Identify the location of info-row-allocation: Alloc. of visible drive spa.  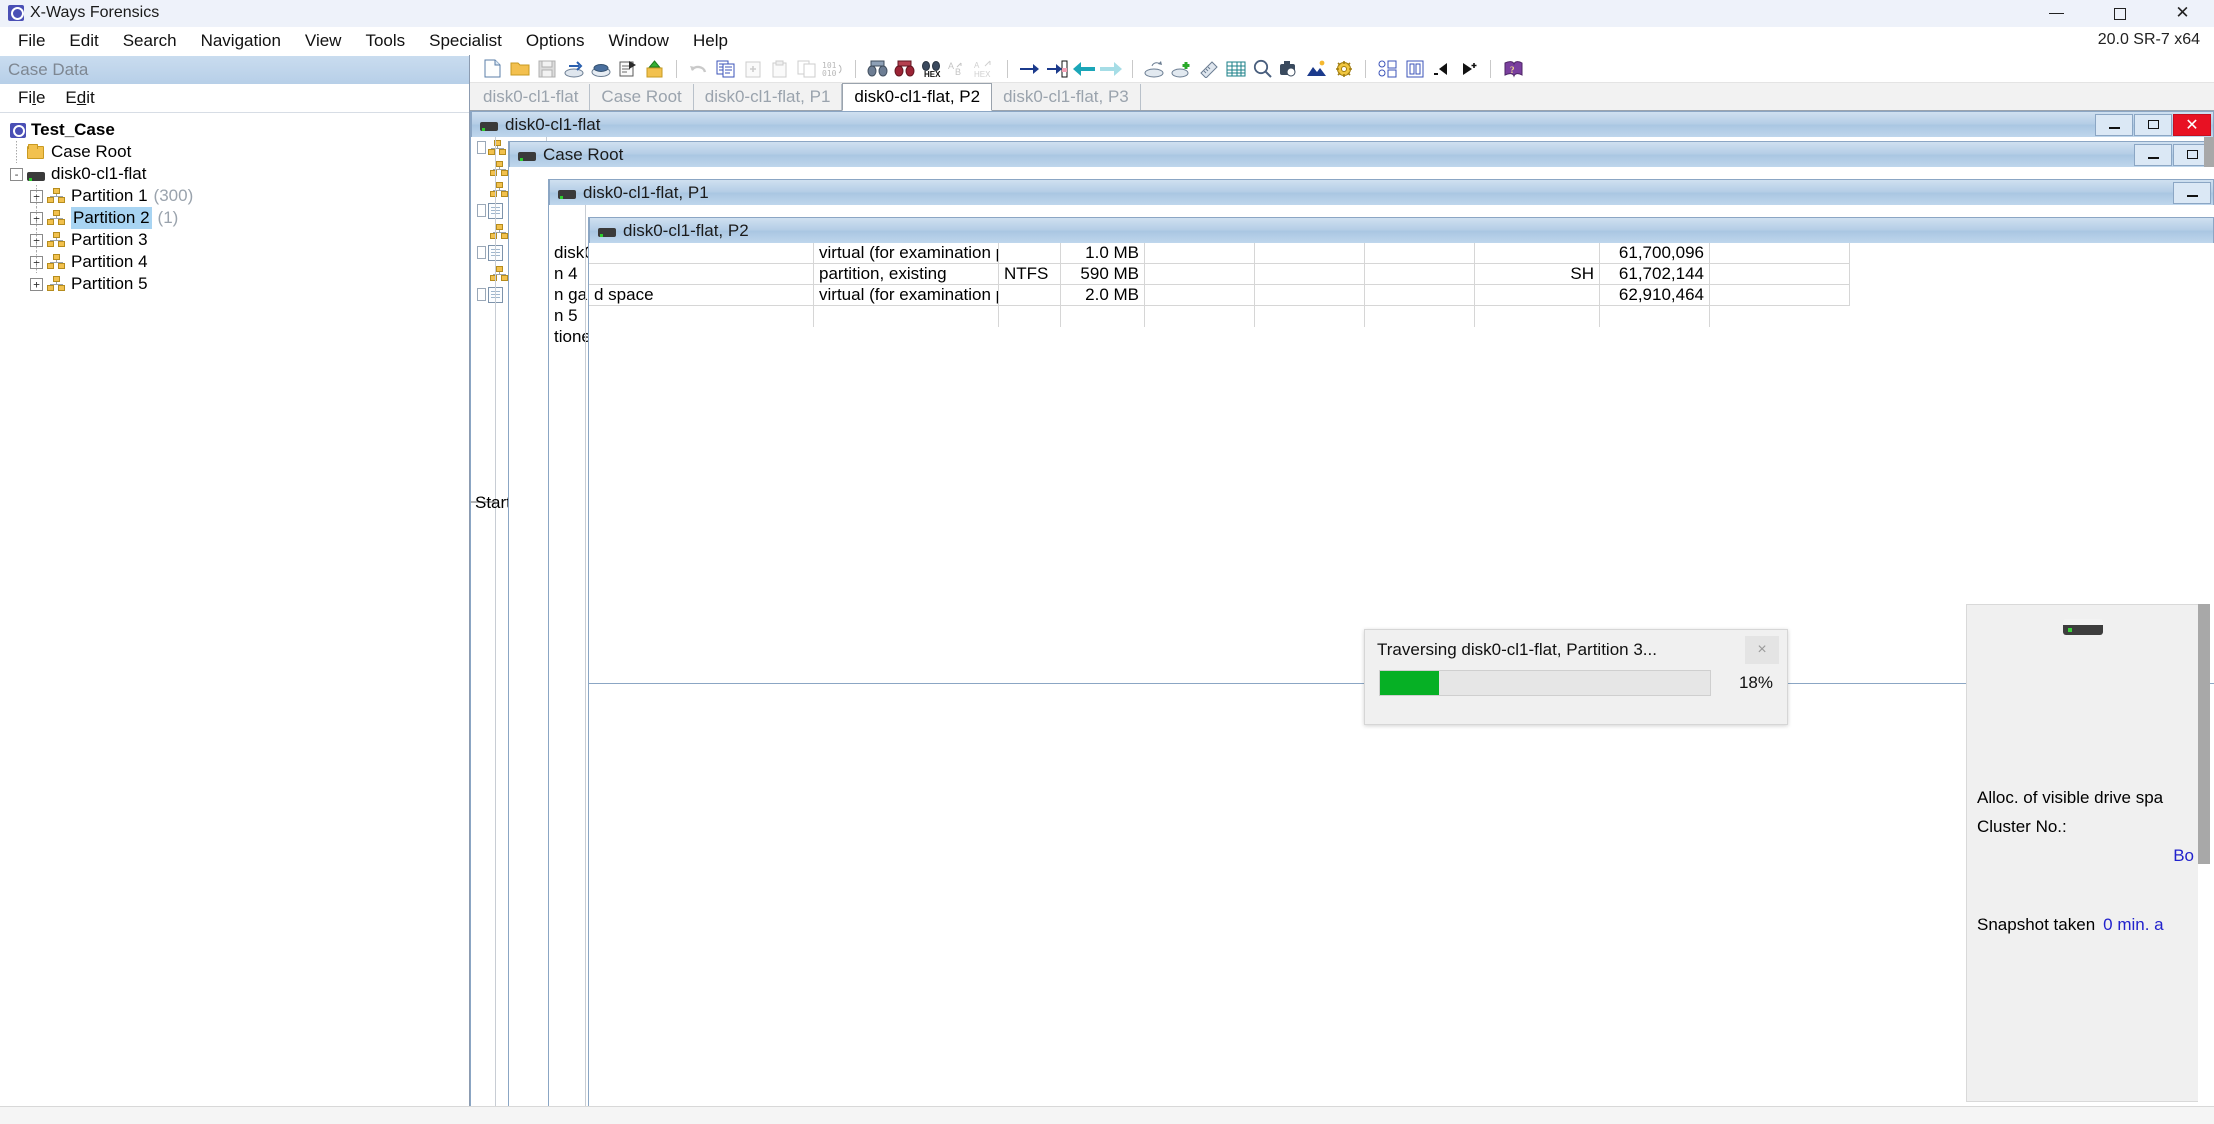
(2070, 797).